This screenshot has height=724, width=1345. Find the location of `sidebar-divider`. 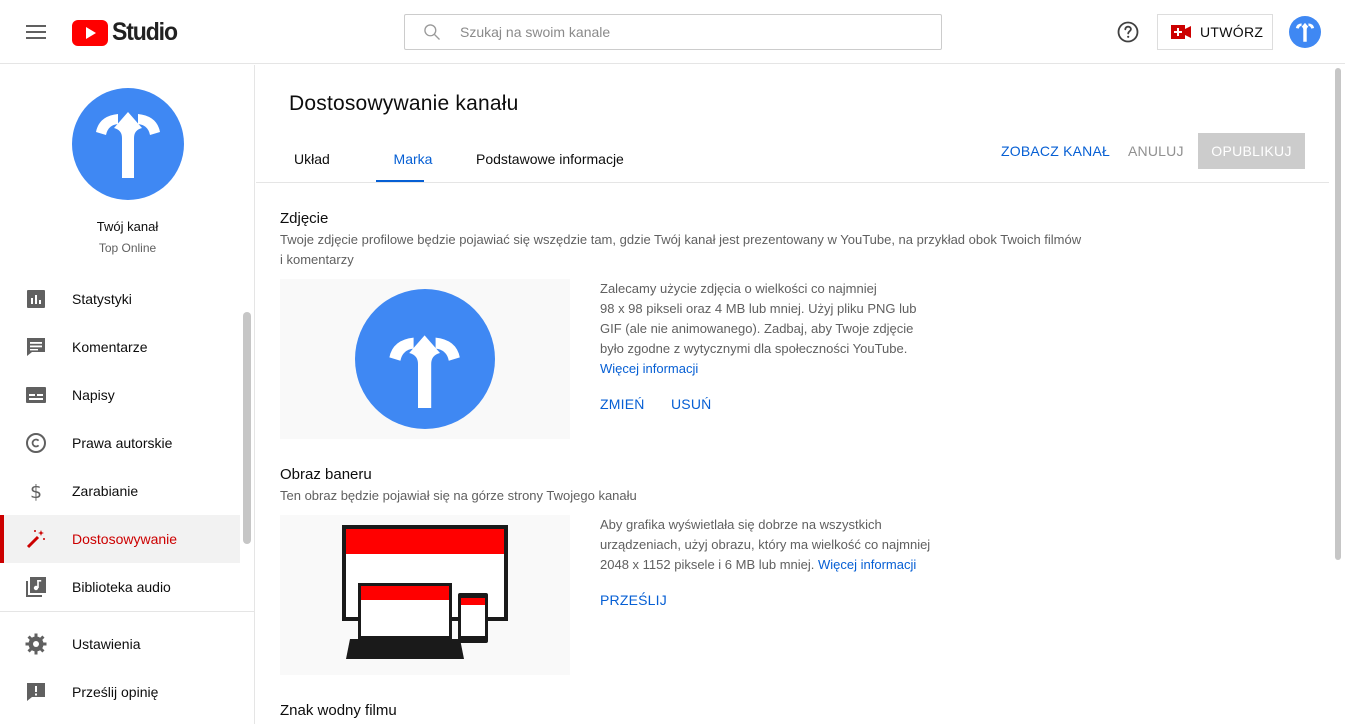

sidebar-divider is located at coordinates (127, 611).